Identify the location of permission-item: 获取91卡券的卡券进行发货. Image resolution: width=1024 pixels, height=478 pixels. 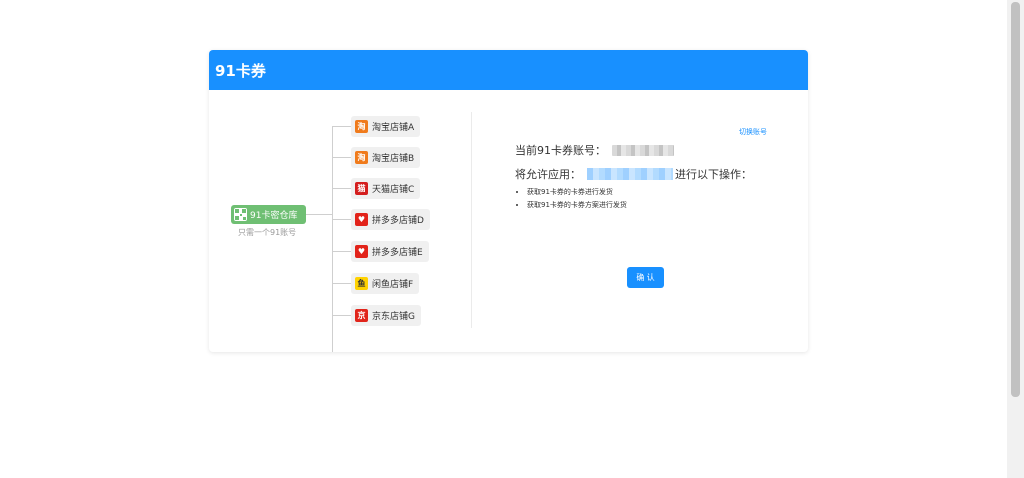
(577, 192).